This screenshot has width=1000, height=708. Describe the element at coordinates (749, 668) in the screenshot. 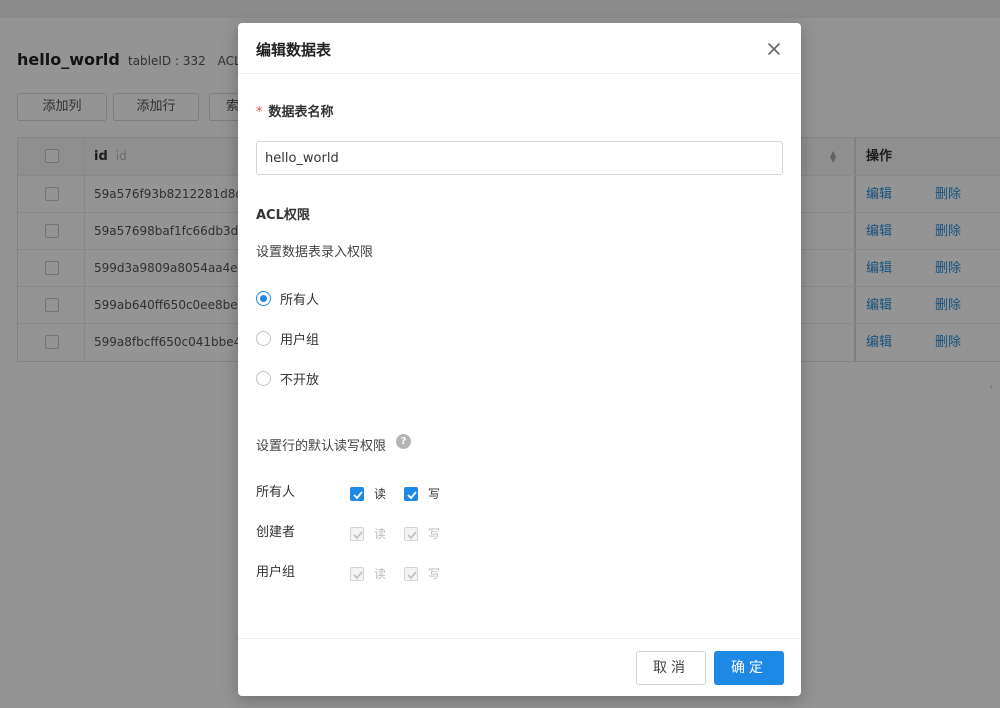

I see `confirm-button: 确定` at that location.